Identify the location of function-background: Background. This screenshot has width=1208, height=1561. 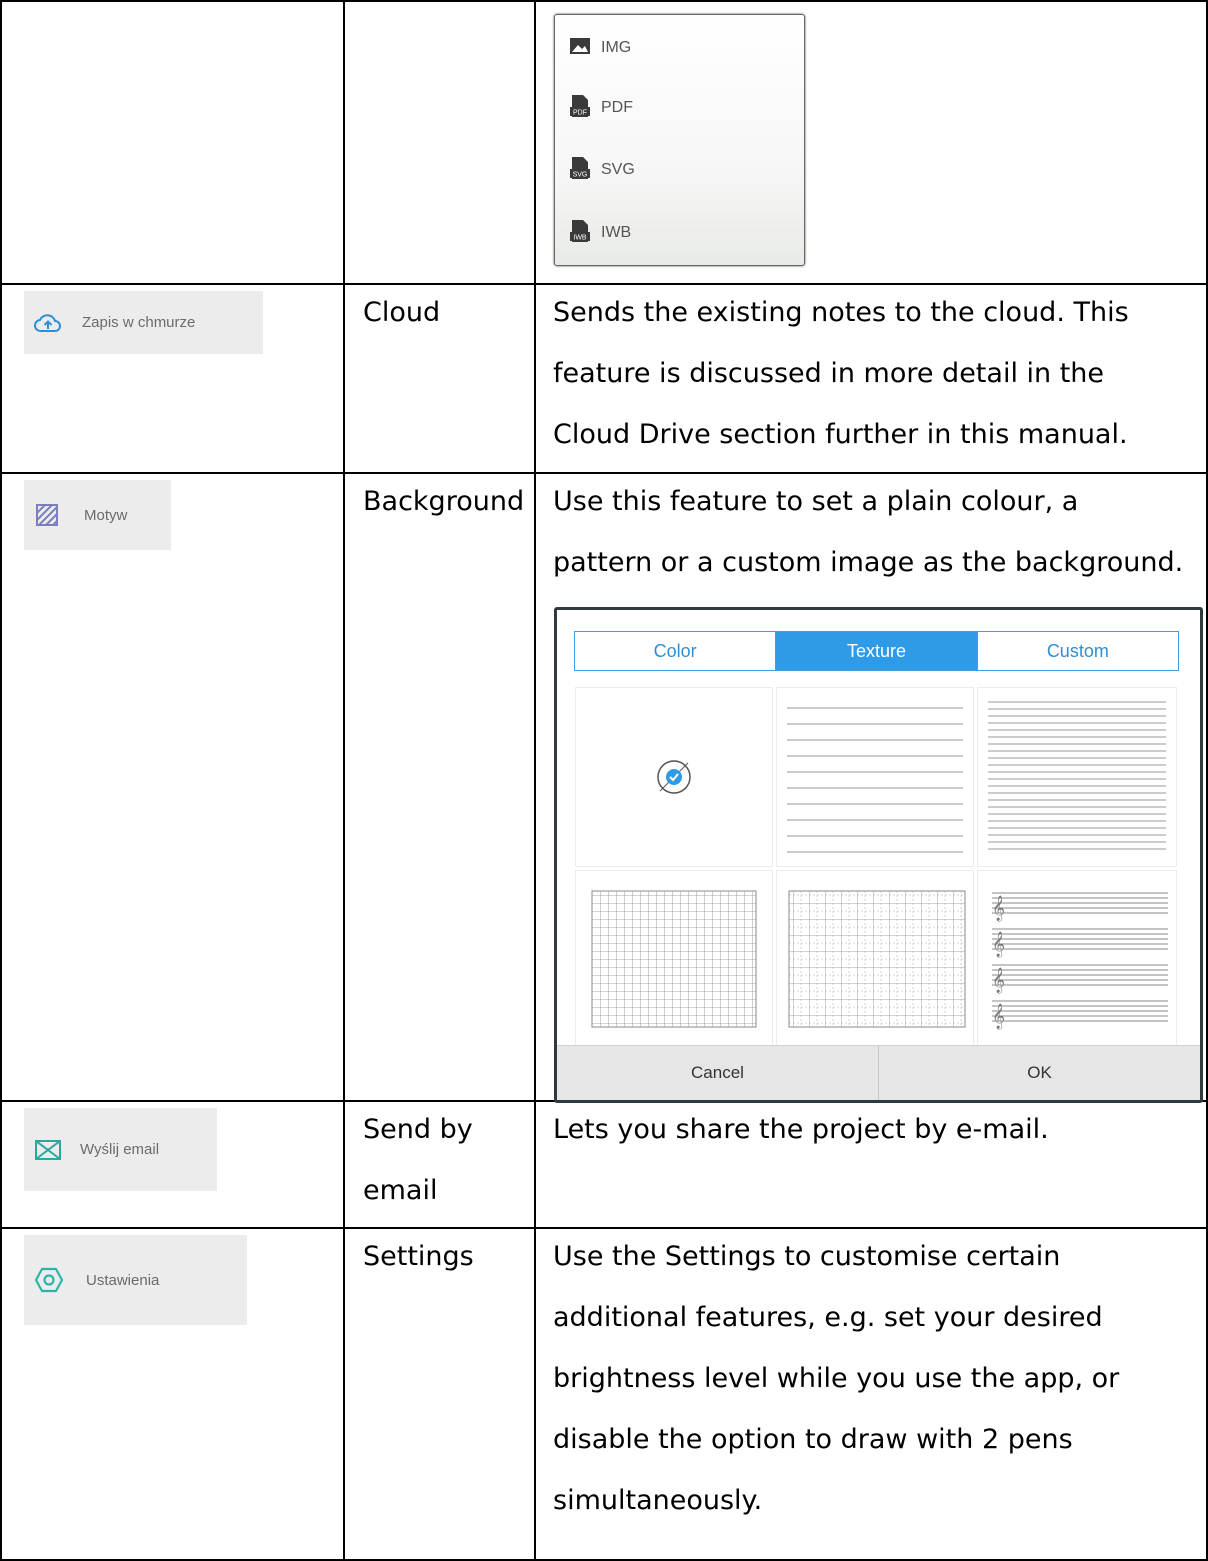
(444, 501).